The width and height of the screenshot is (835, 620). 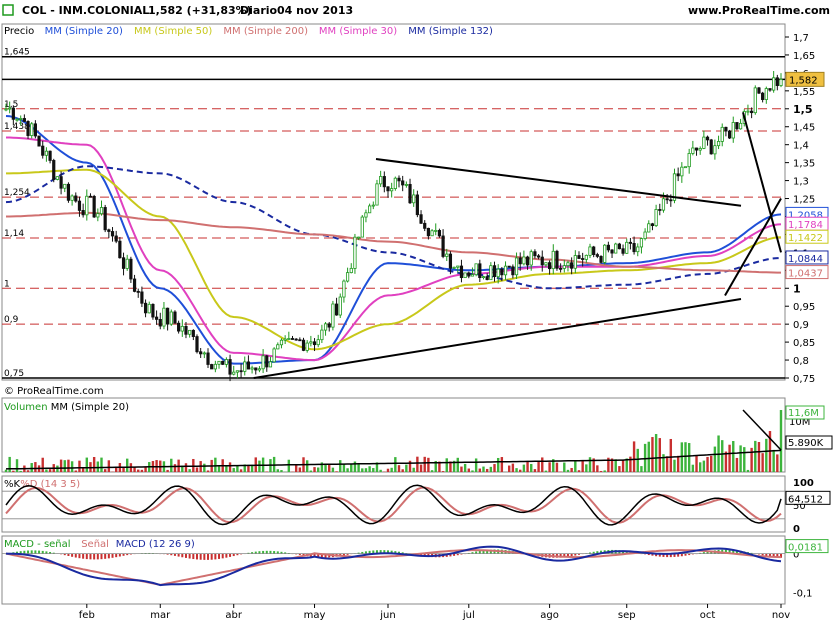 I want to click on legend-item: %D (14 3 5), so click(x=50, y=484).